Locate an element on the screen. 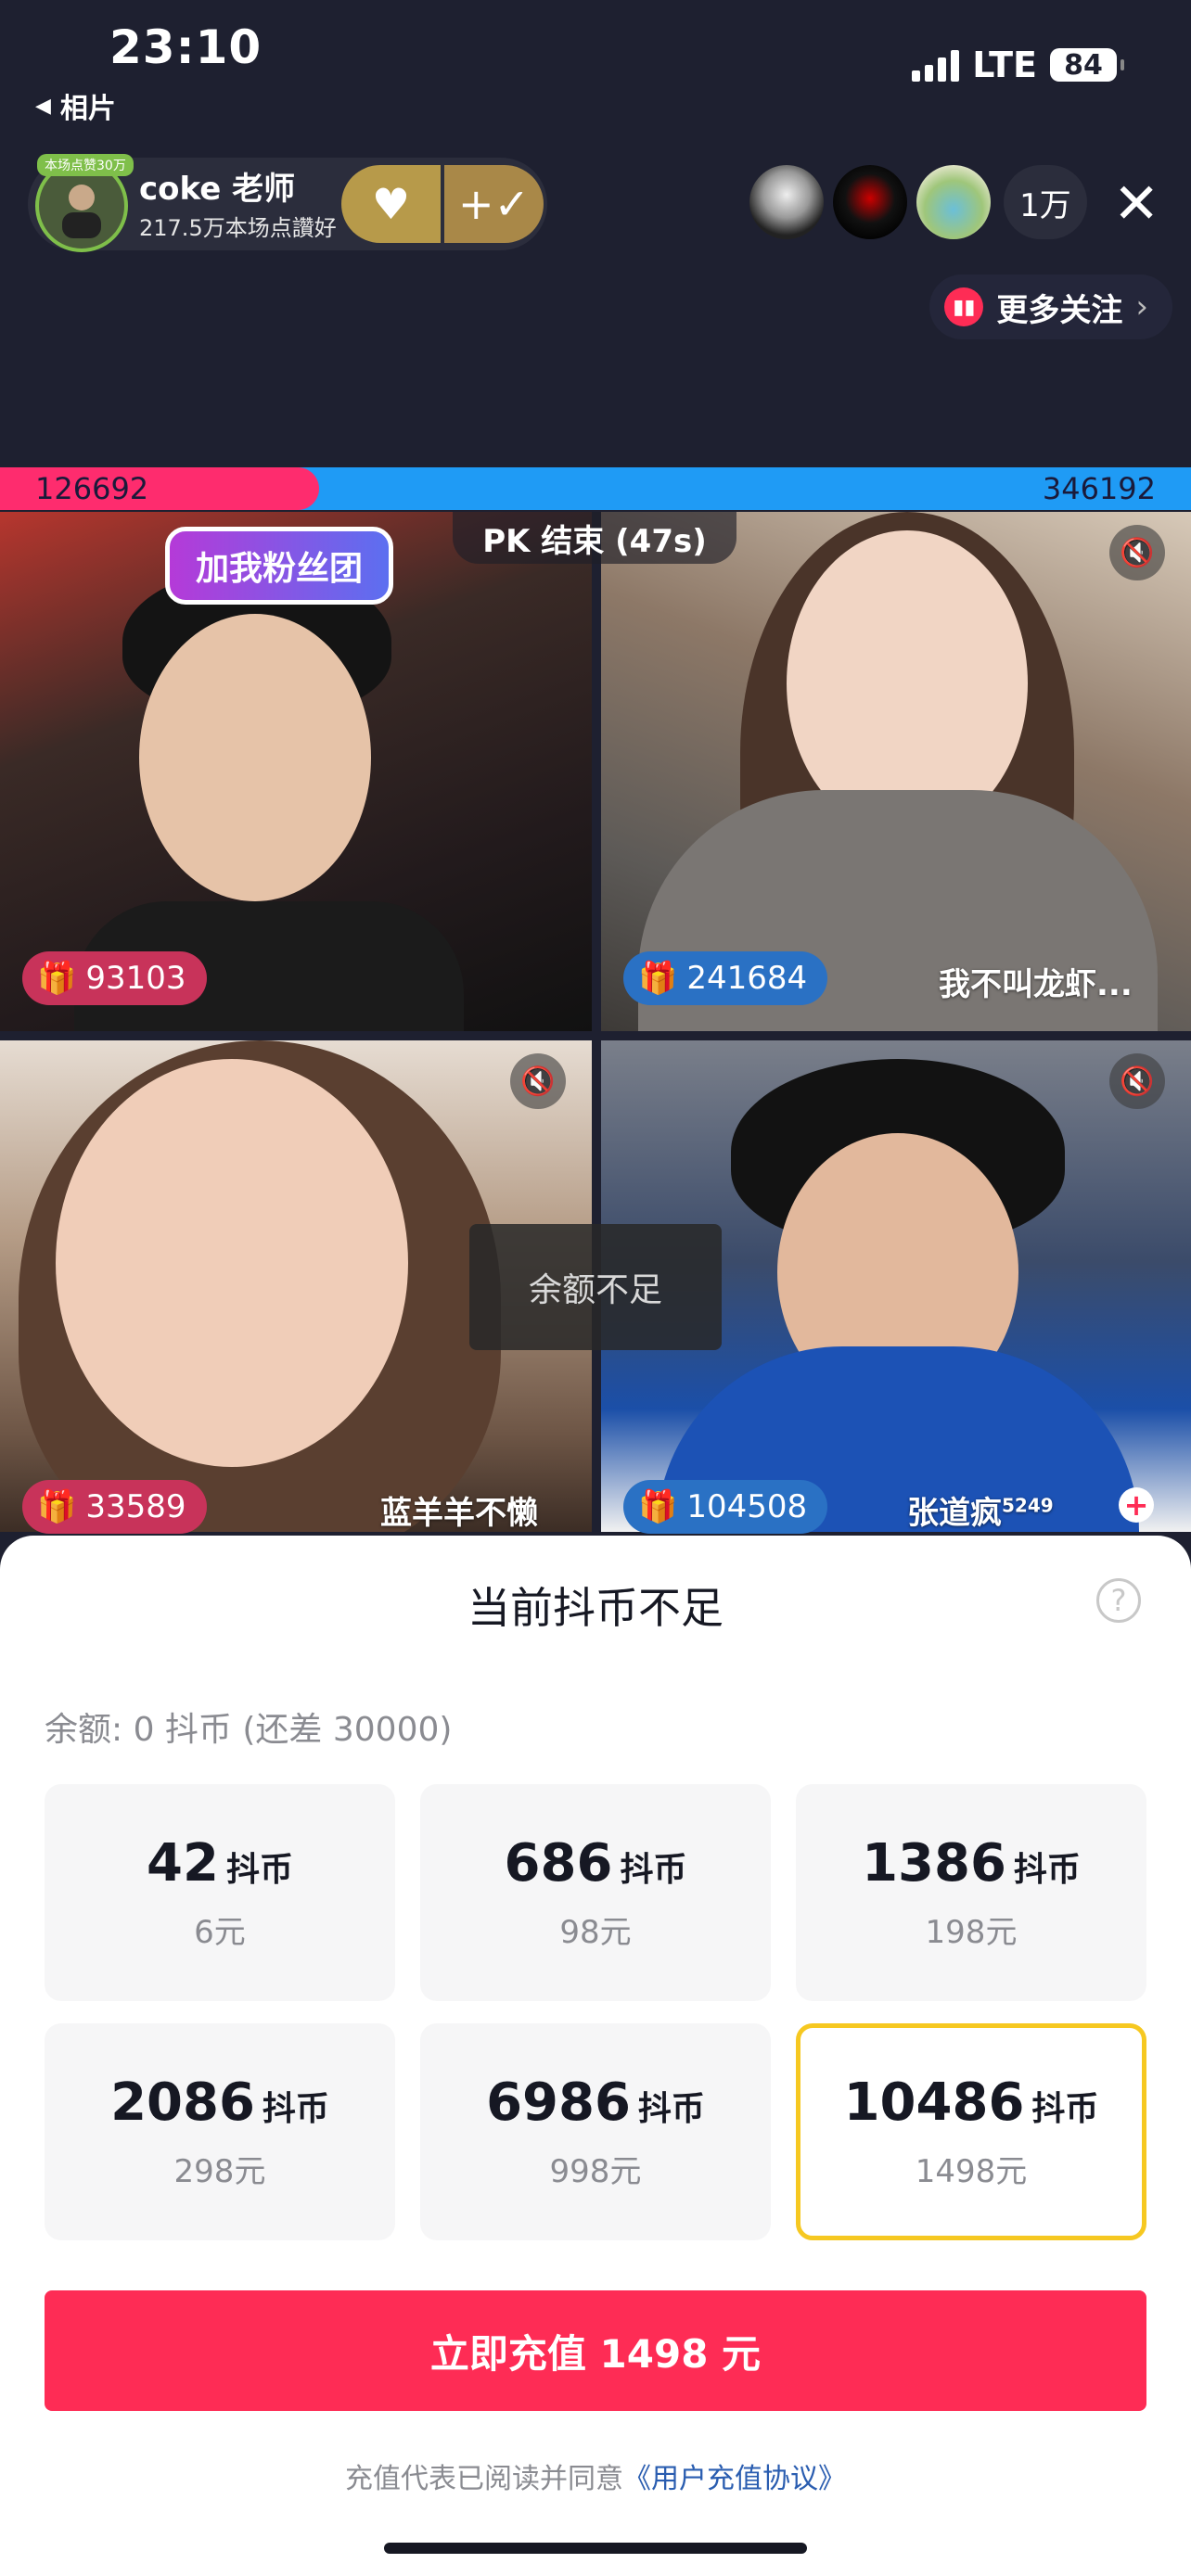  status-indicators: LTE 84 is located at coordinates (1018, 65).